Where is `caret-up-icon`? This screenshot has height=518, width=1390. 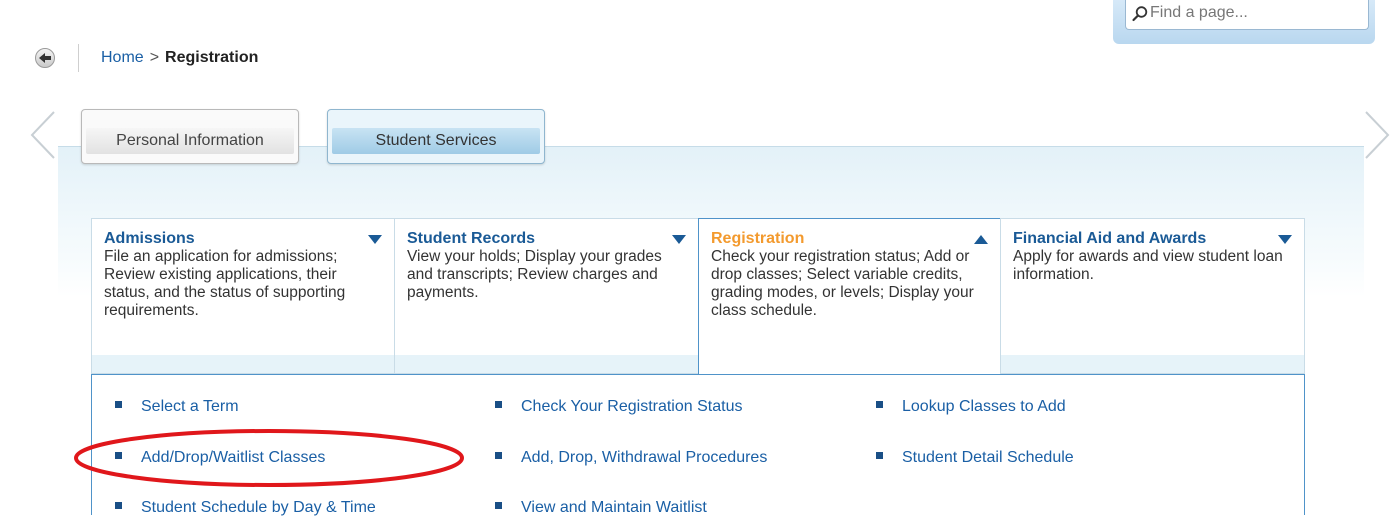
caret-up-icon is located at coordinates (981, 239).